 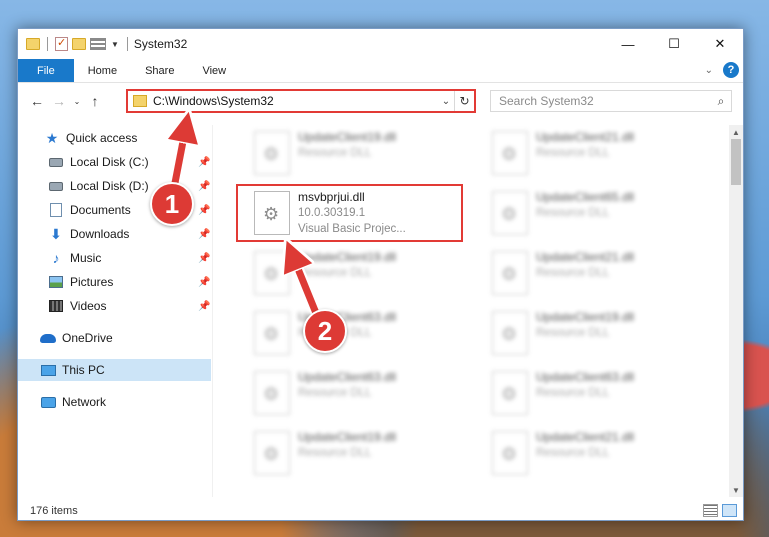 What do you see at coordinates (605, 101) in the screenshot?
I see `search-input: Search System32` at bounding box center [605, 101].